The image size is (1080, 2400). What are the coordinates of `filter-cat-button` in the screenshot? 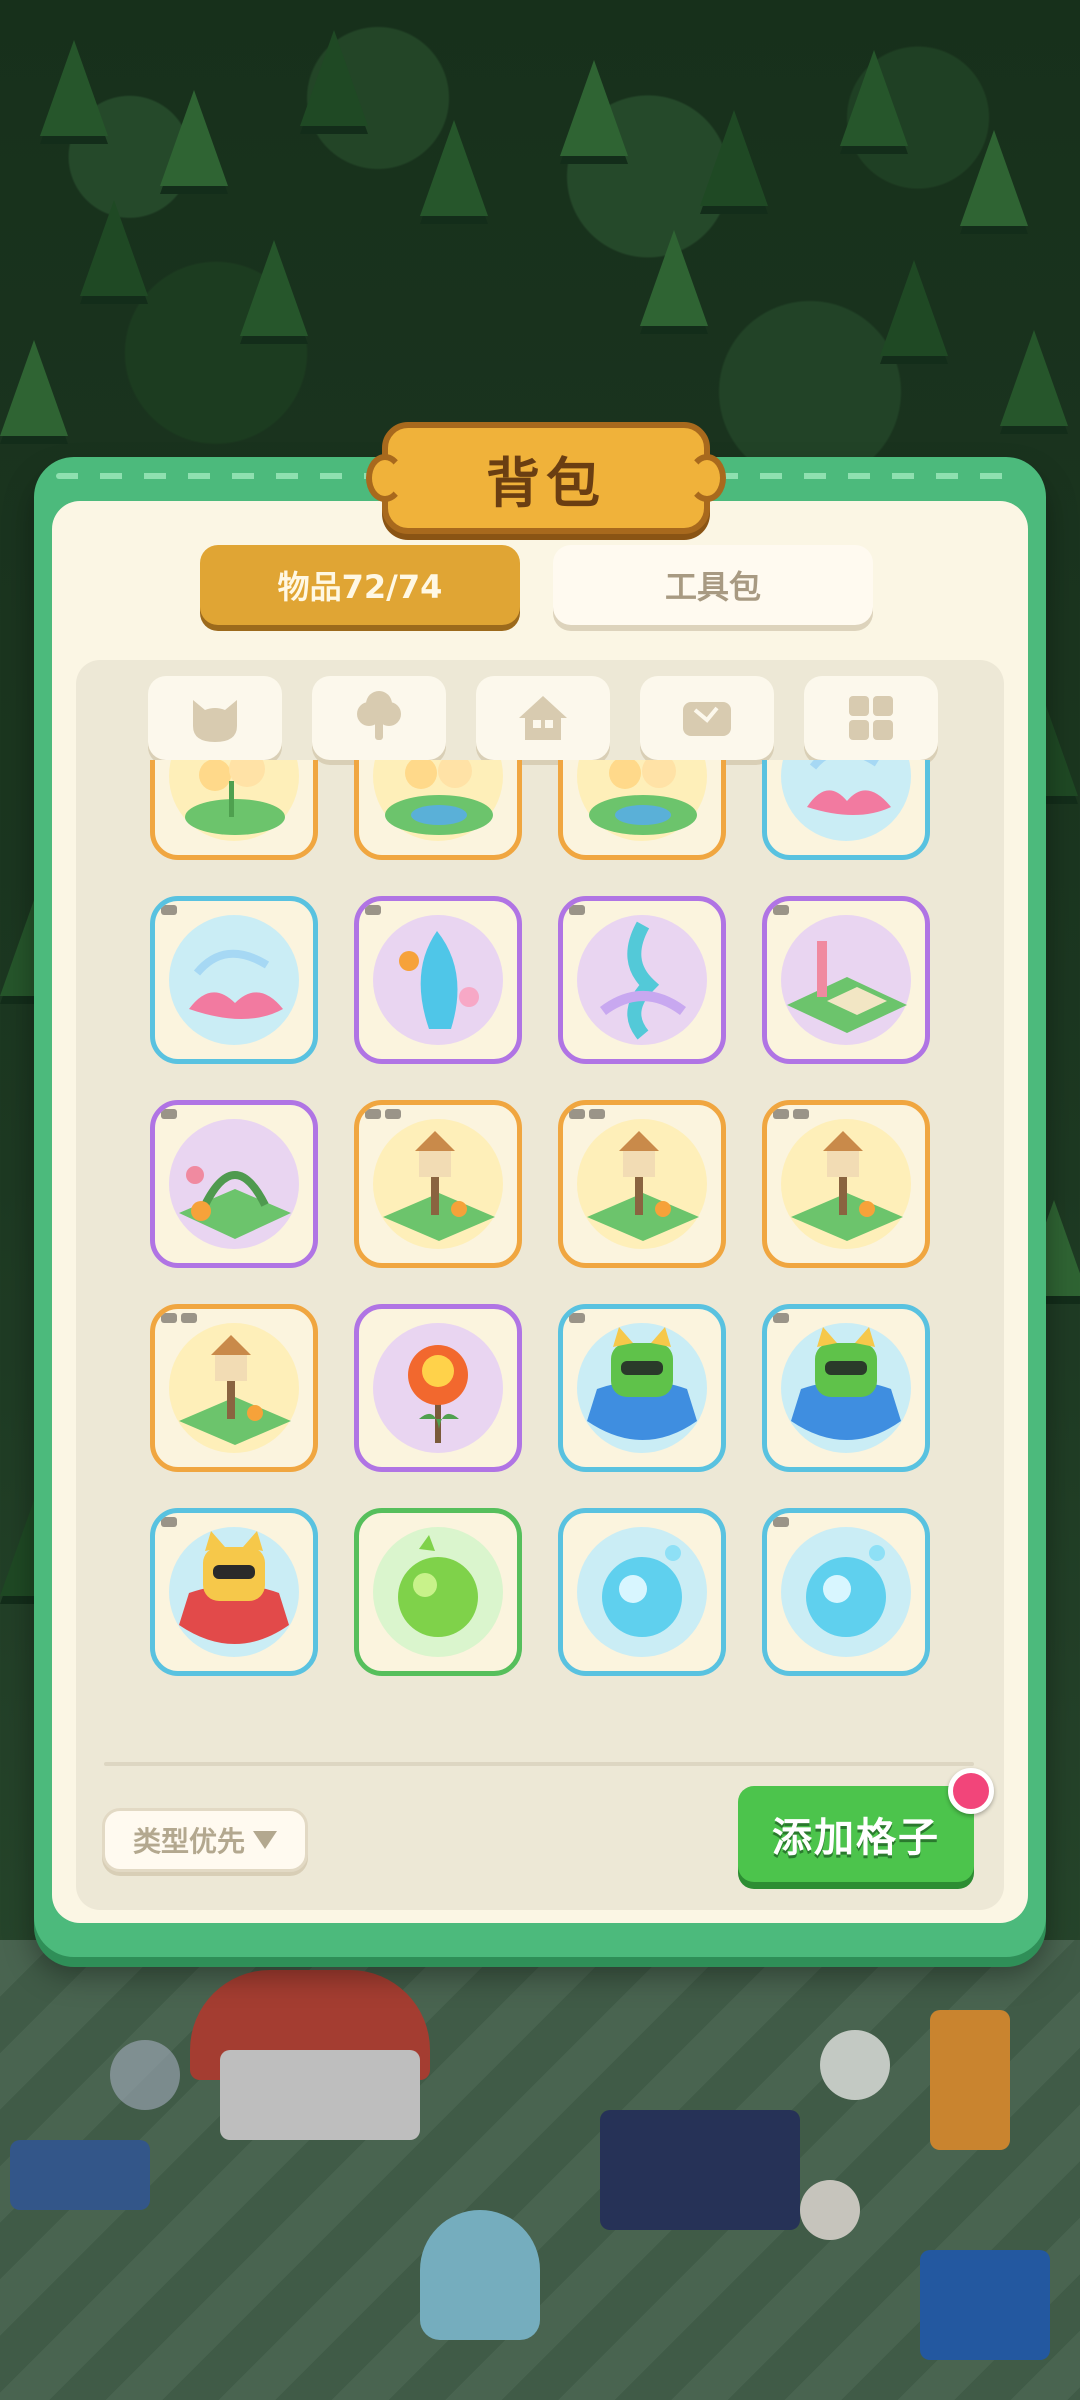 It's located at (215, 718).